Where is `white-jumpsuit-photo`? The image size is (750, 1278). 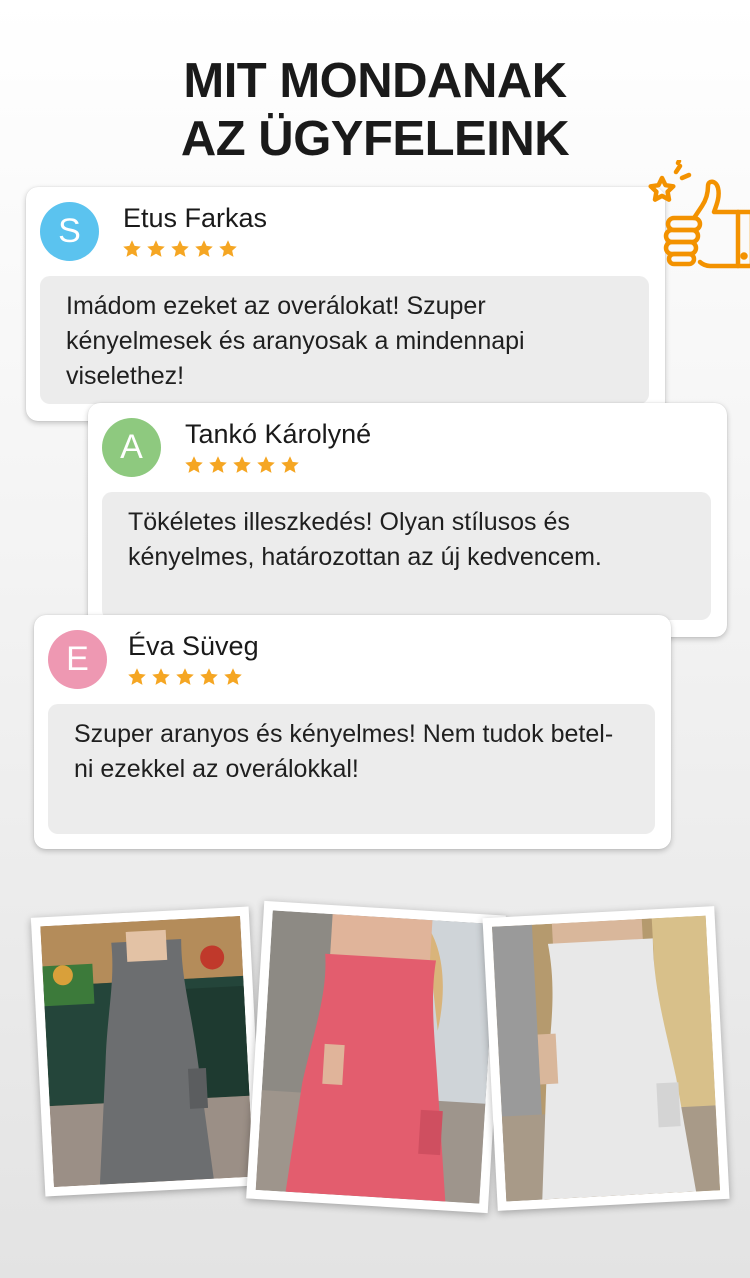 white-jumpsuit-photo is located at coordinates (606, 1058).